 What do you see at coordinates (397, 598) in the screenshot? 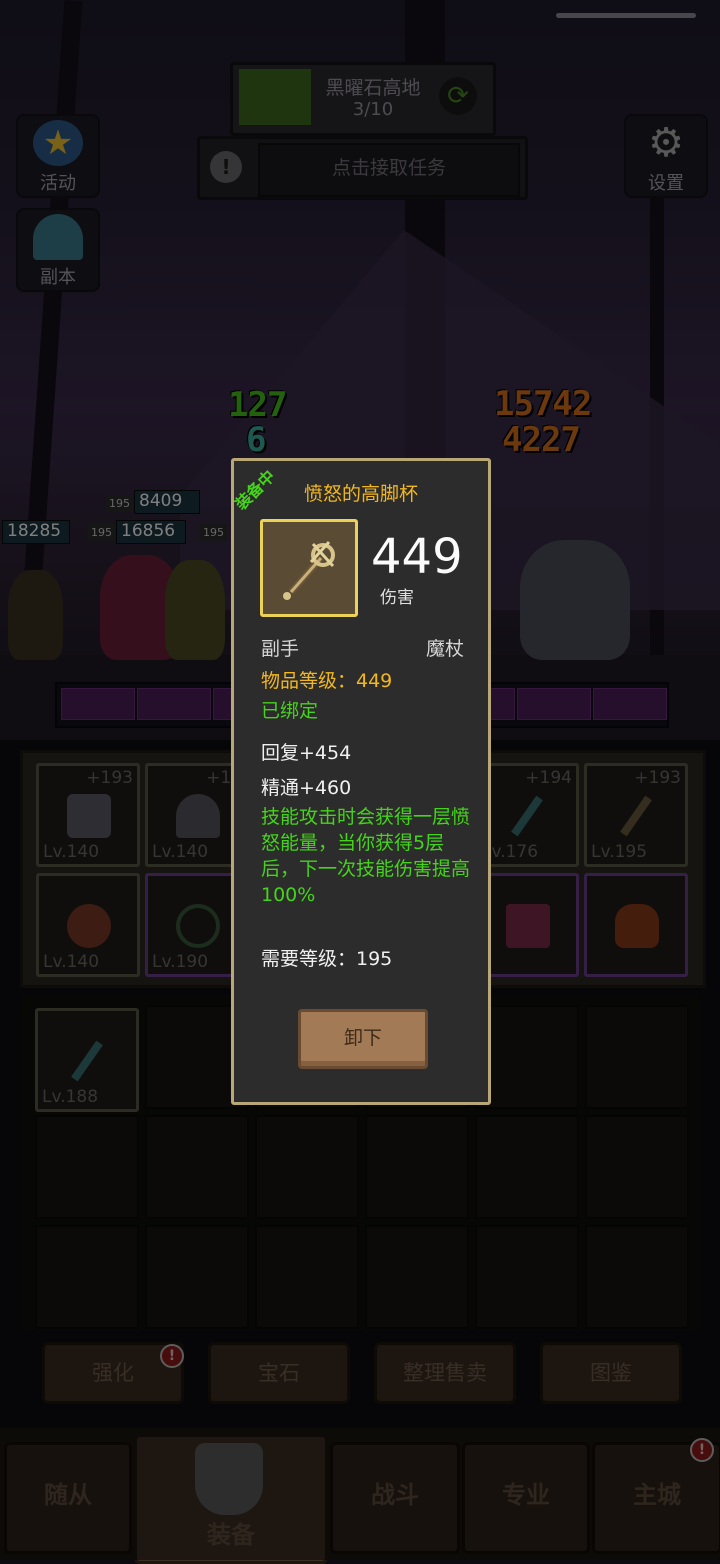
I see `item-power-label: 伤害` at bounding box center [397, 598].